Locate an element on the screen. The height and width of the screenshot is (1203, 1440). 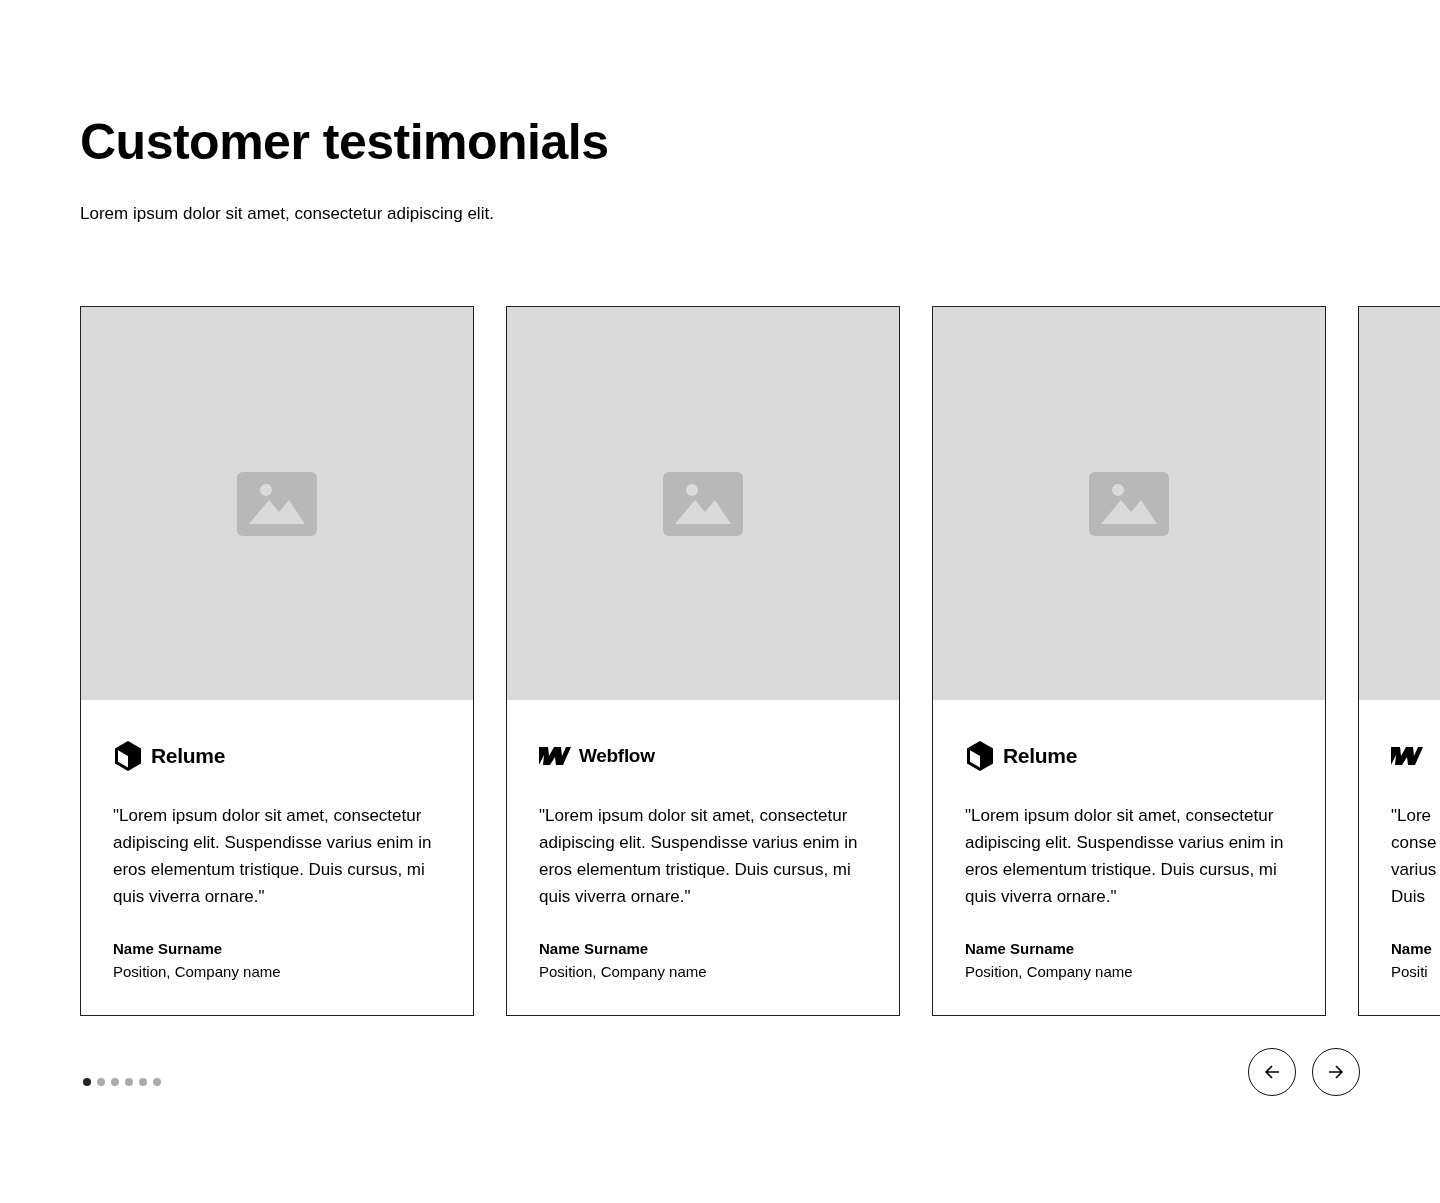
arrow-left-icon is located at coordinates (1272, 1072).